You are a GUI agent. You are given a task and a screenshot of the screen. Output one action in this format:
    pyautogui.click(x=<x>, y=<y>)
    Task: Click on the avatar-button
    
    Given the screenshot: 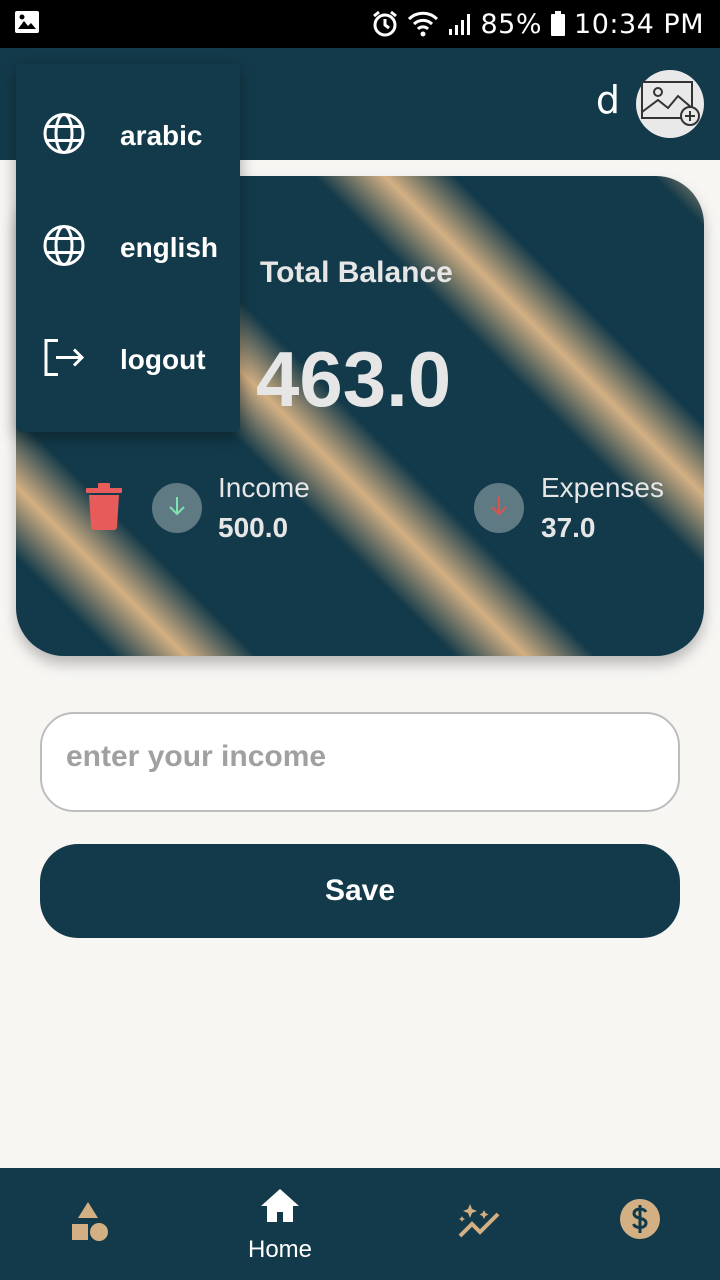 What is the action you would take?
    pyautogui.click(x=670, y=104)
    